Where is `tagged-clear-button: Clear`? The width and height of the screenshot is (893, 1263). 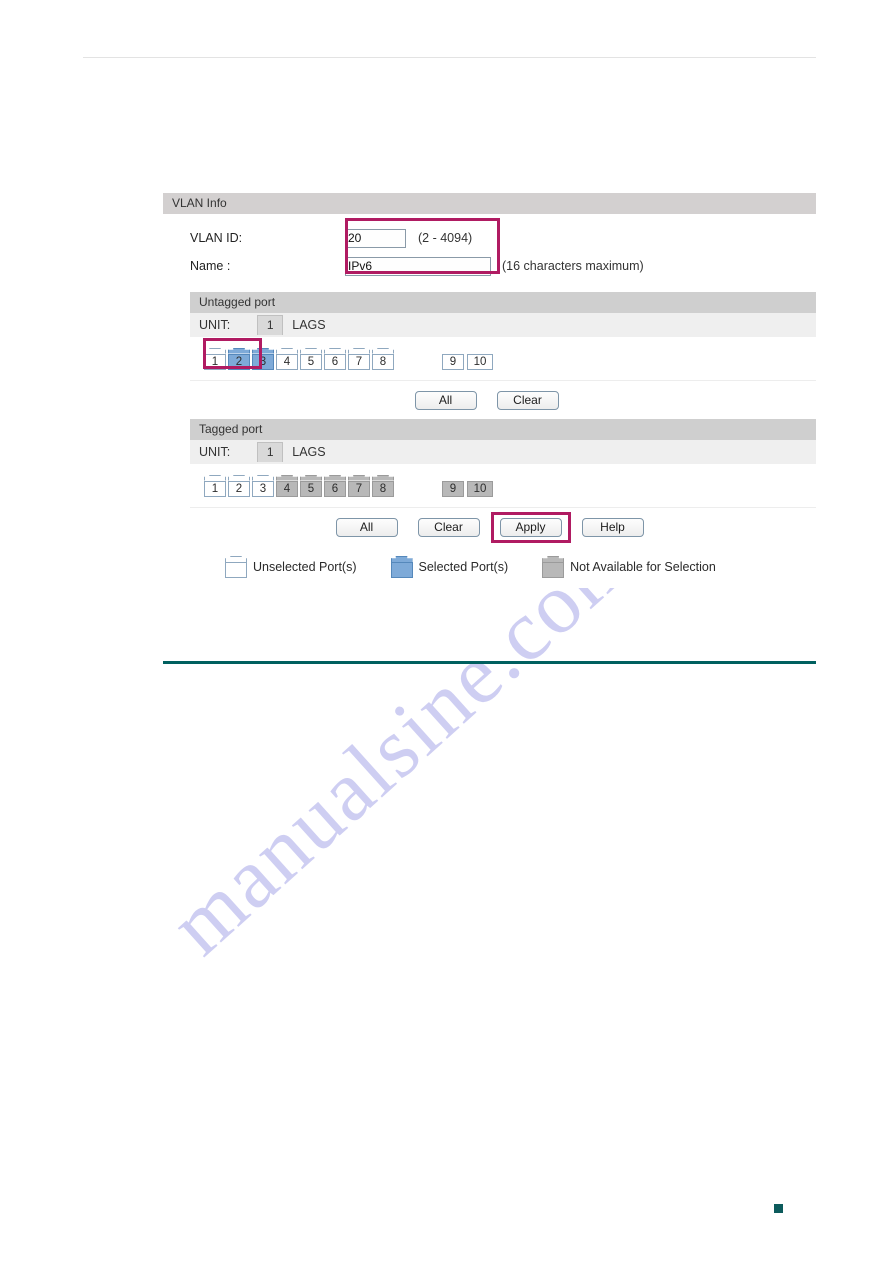
tagged-clear-button: Clear is located at coordinates (448, 527).